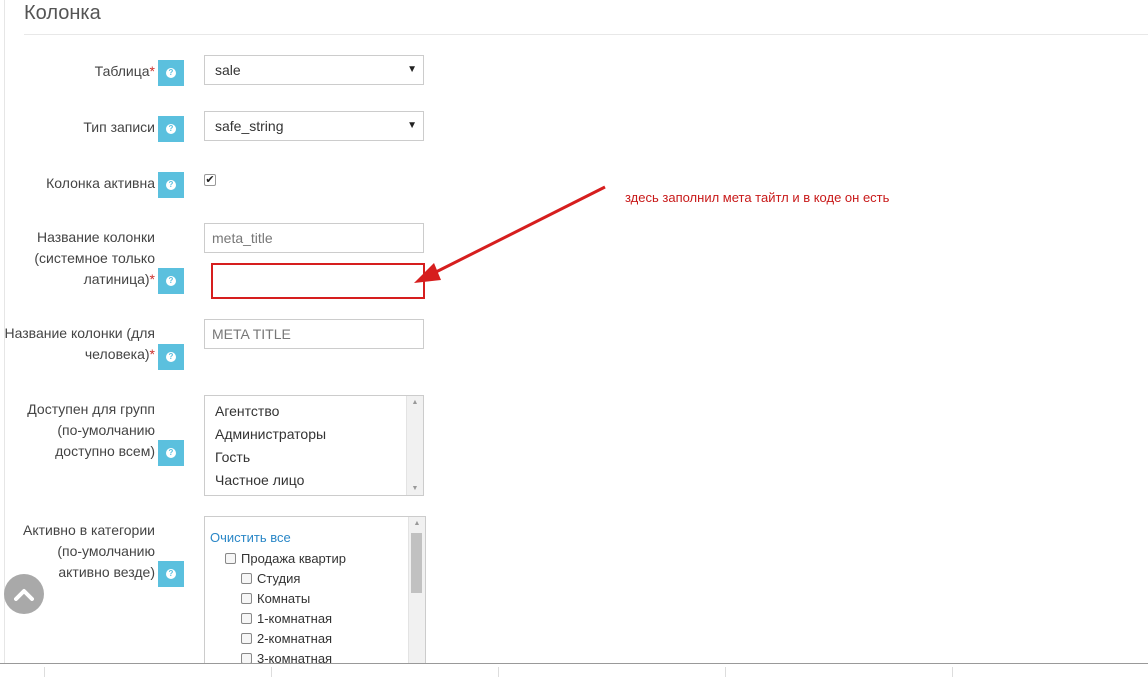 Image resolution: width=1148 pixels, height=677 pixels. I want to click on groups-label-line1: Доступен для групп, so click(91, 409).